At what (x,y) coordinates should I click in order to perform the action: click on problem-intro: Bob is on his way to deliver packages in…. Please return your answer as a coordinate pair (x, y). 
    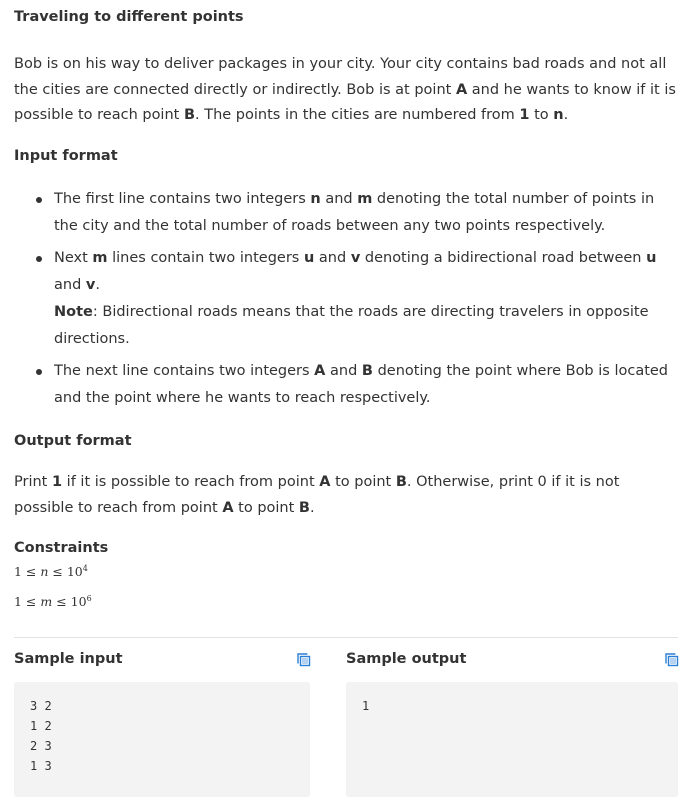
    Looking at the image, I should click on (345, 89).